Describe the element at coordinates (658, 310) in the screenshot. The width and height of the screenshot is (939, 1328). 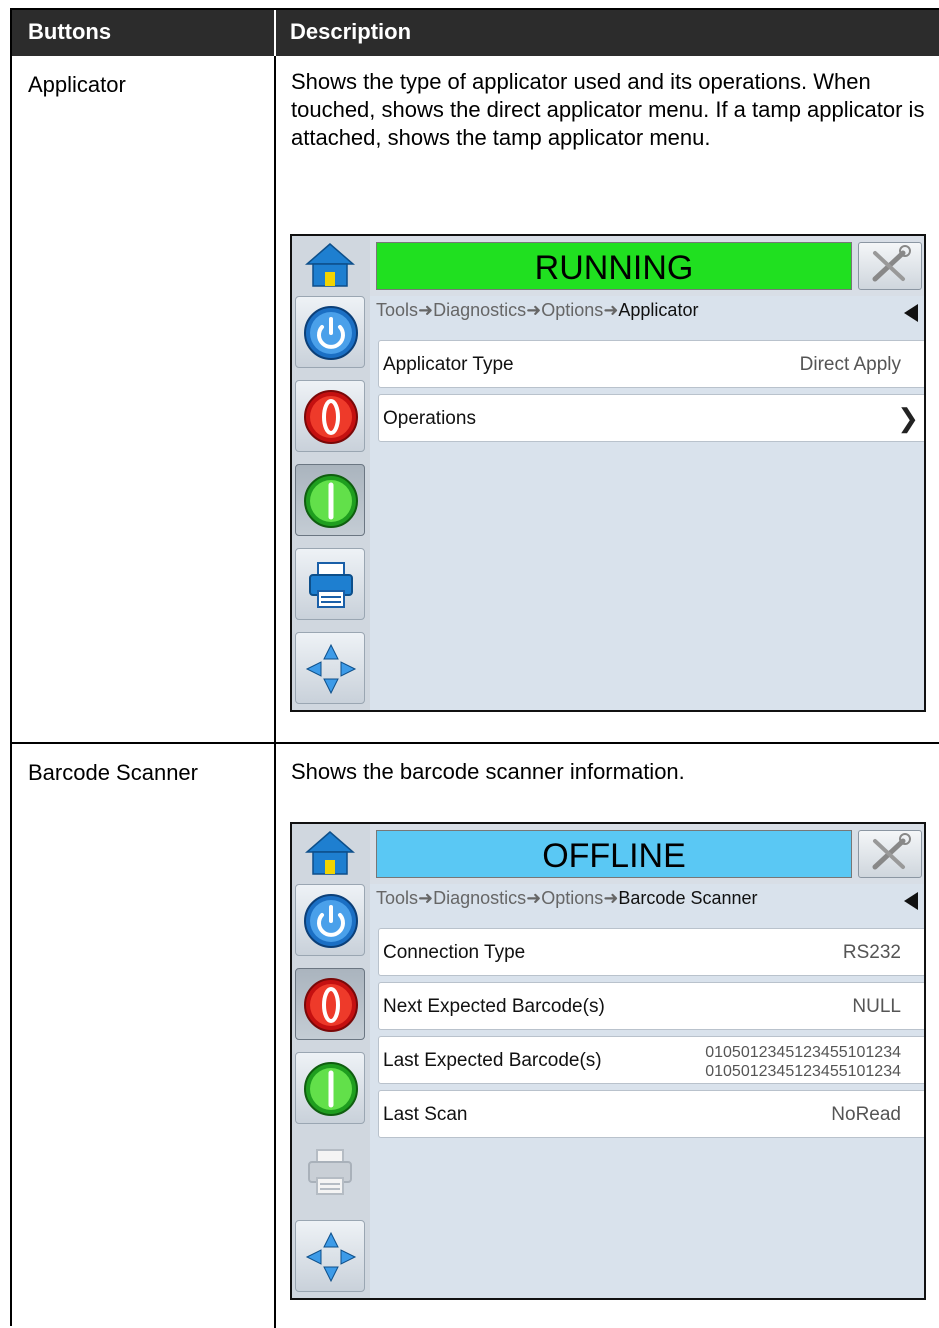
I see `breadcrumb-current: Applicator` at that location.